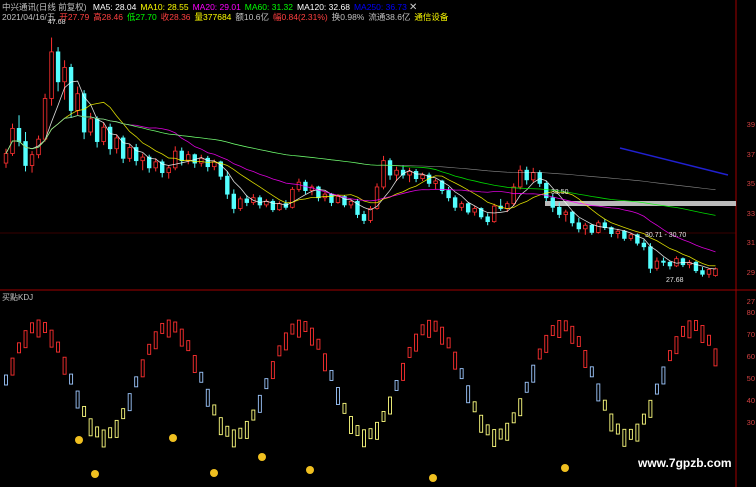  I want to click on mid-annotation: 33.50, so click(560, 192).